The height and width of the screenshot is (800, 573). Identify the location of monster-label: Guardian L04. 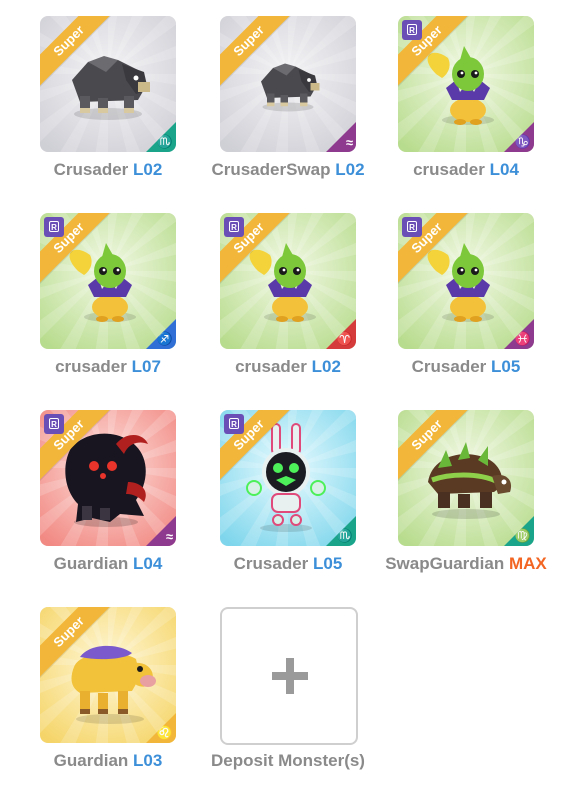
(108, 564).